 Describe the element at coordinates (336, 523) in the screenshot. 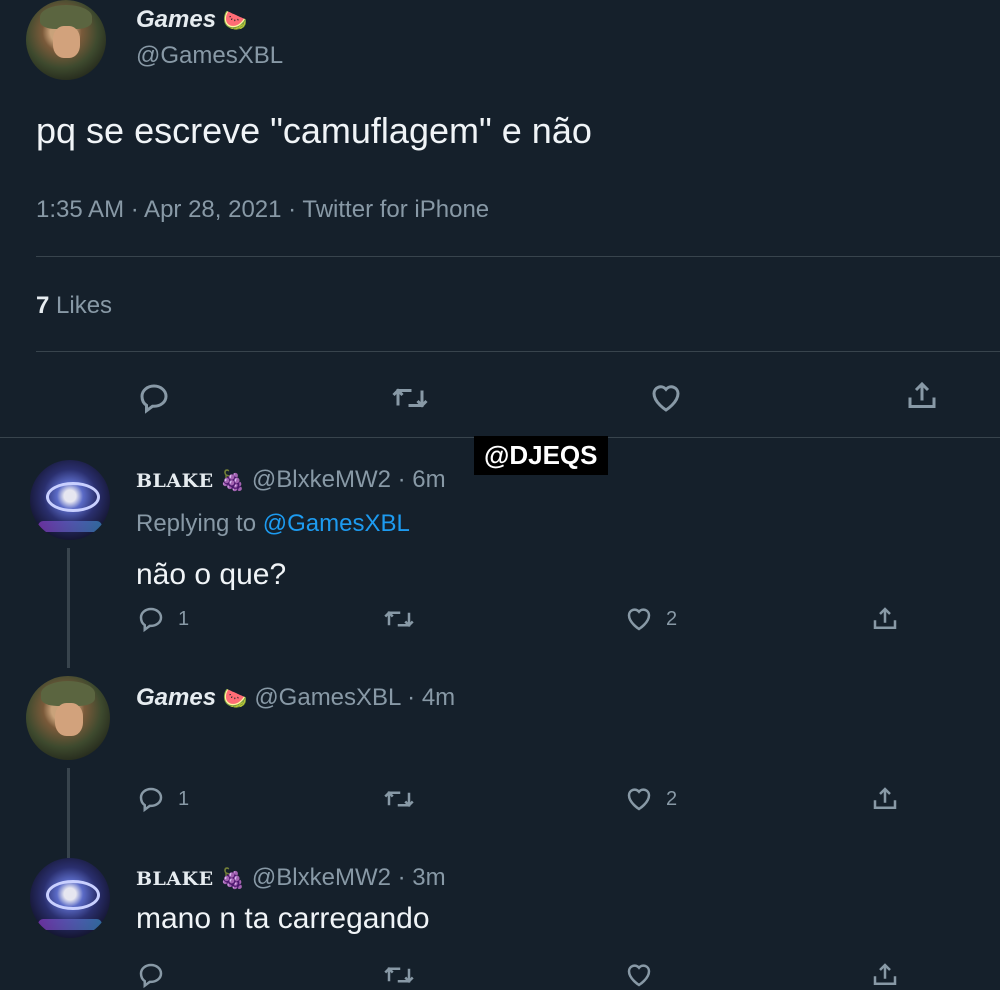

I see `replying-to-handle-link: @GamesXBL` at that location.